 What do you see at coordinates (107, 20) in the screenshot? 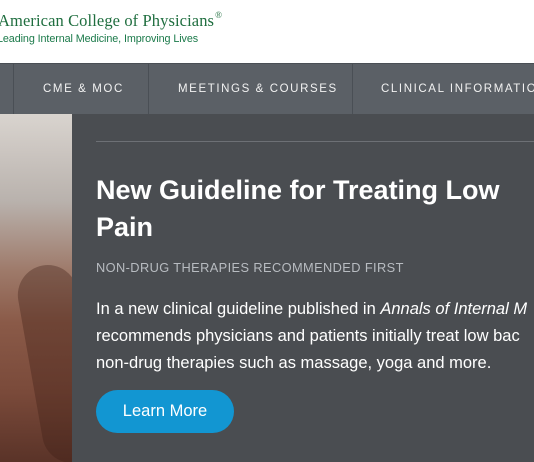
I see `logo-name: American College of Physicians` at bounding box center [107, 20].